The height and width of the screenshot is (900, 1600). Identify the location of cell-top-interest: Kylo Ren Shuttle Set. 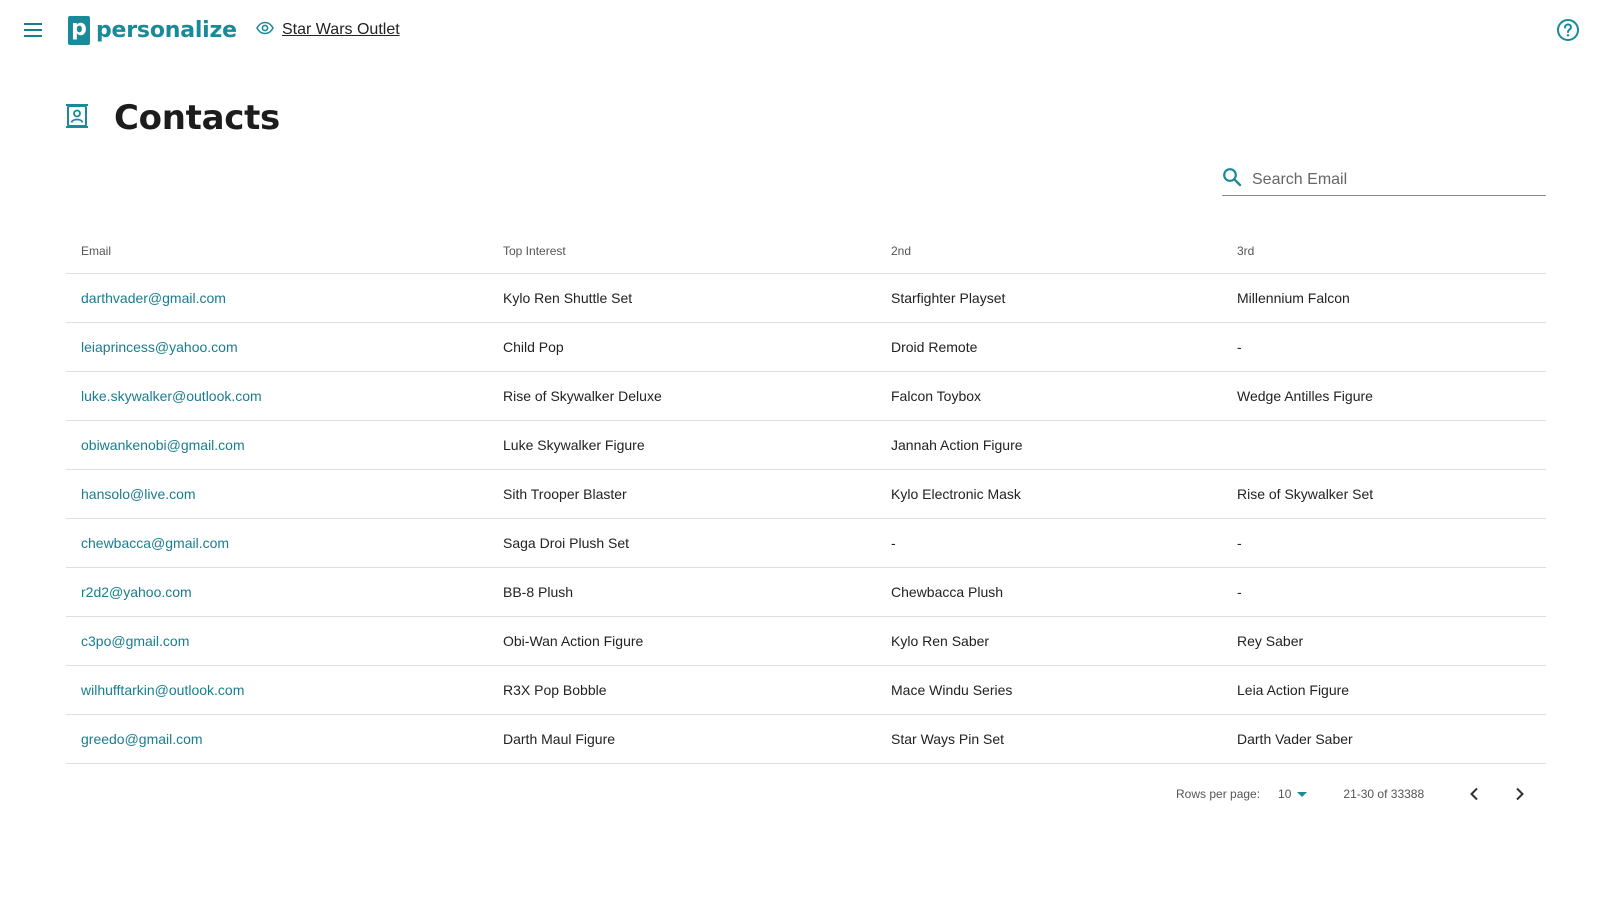
(568, 298).